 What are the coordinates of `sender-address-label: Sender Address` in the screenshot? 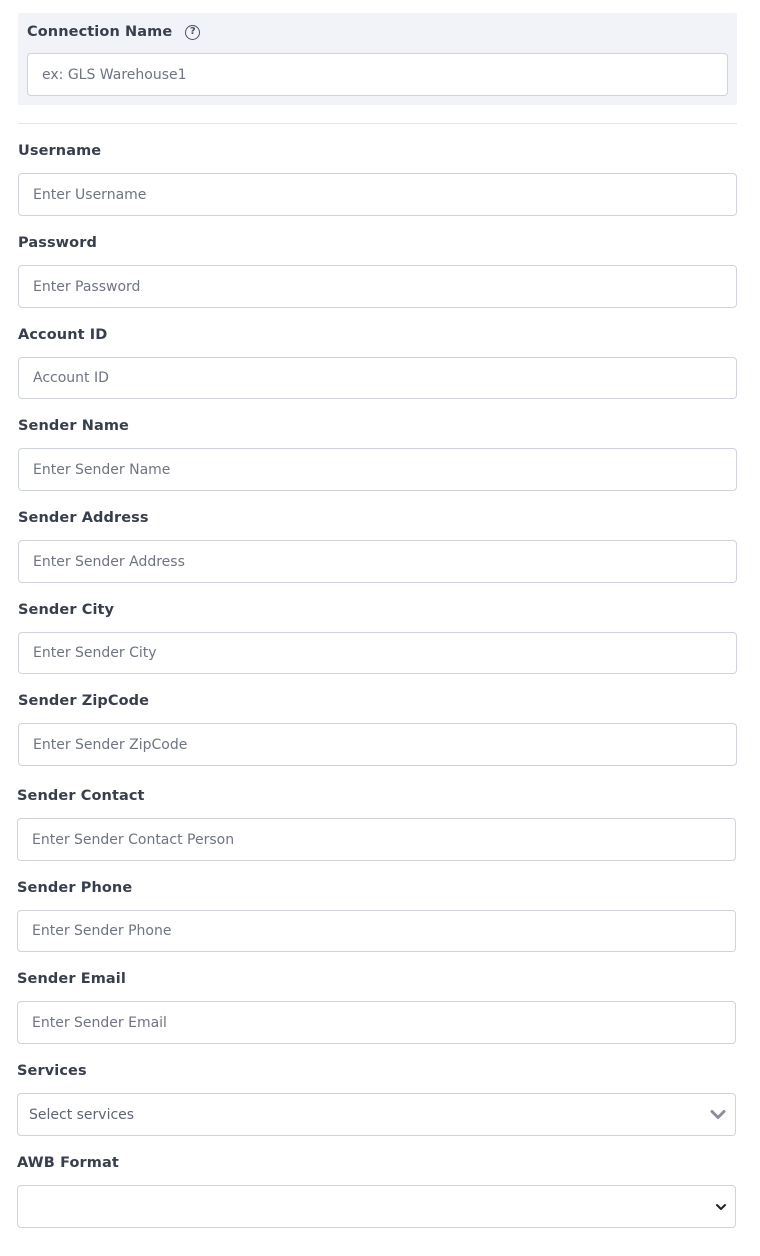 It's located at (83, 518).